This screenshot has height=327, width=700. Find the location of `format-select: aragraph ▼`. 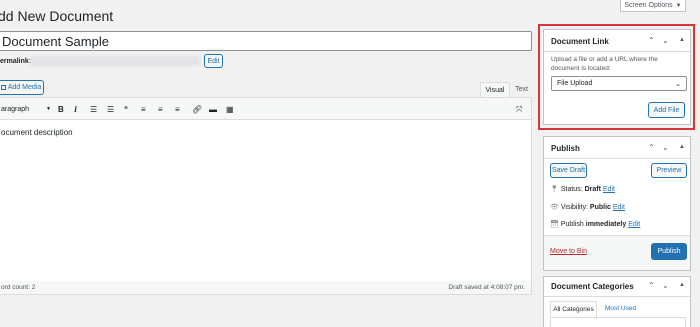

format-select: aragraph ▼ is located at coordinates (26, 109).